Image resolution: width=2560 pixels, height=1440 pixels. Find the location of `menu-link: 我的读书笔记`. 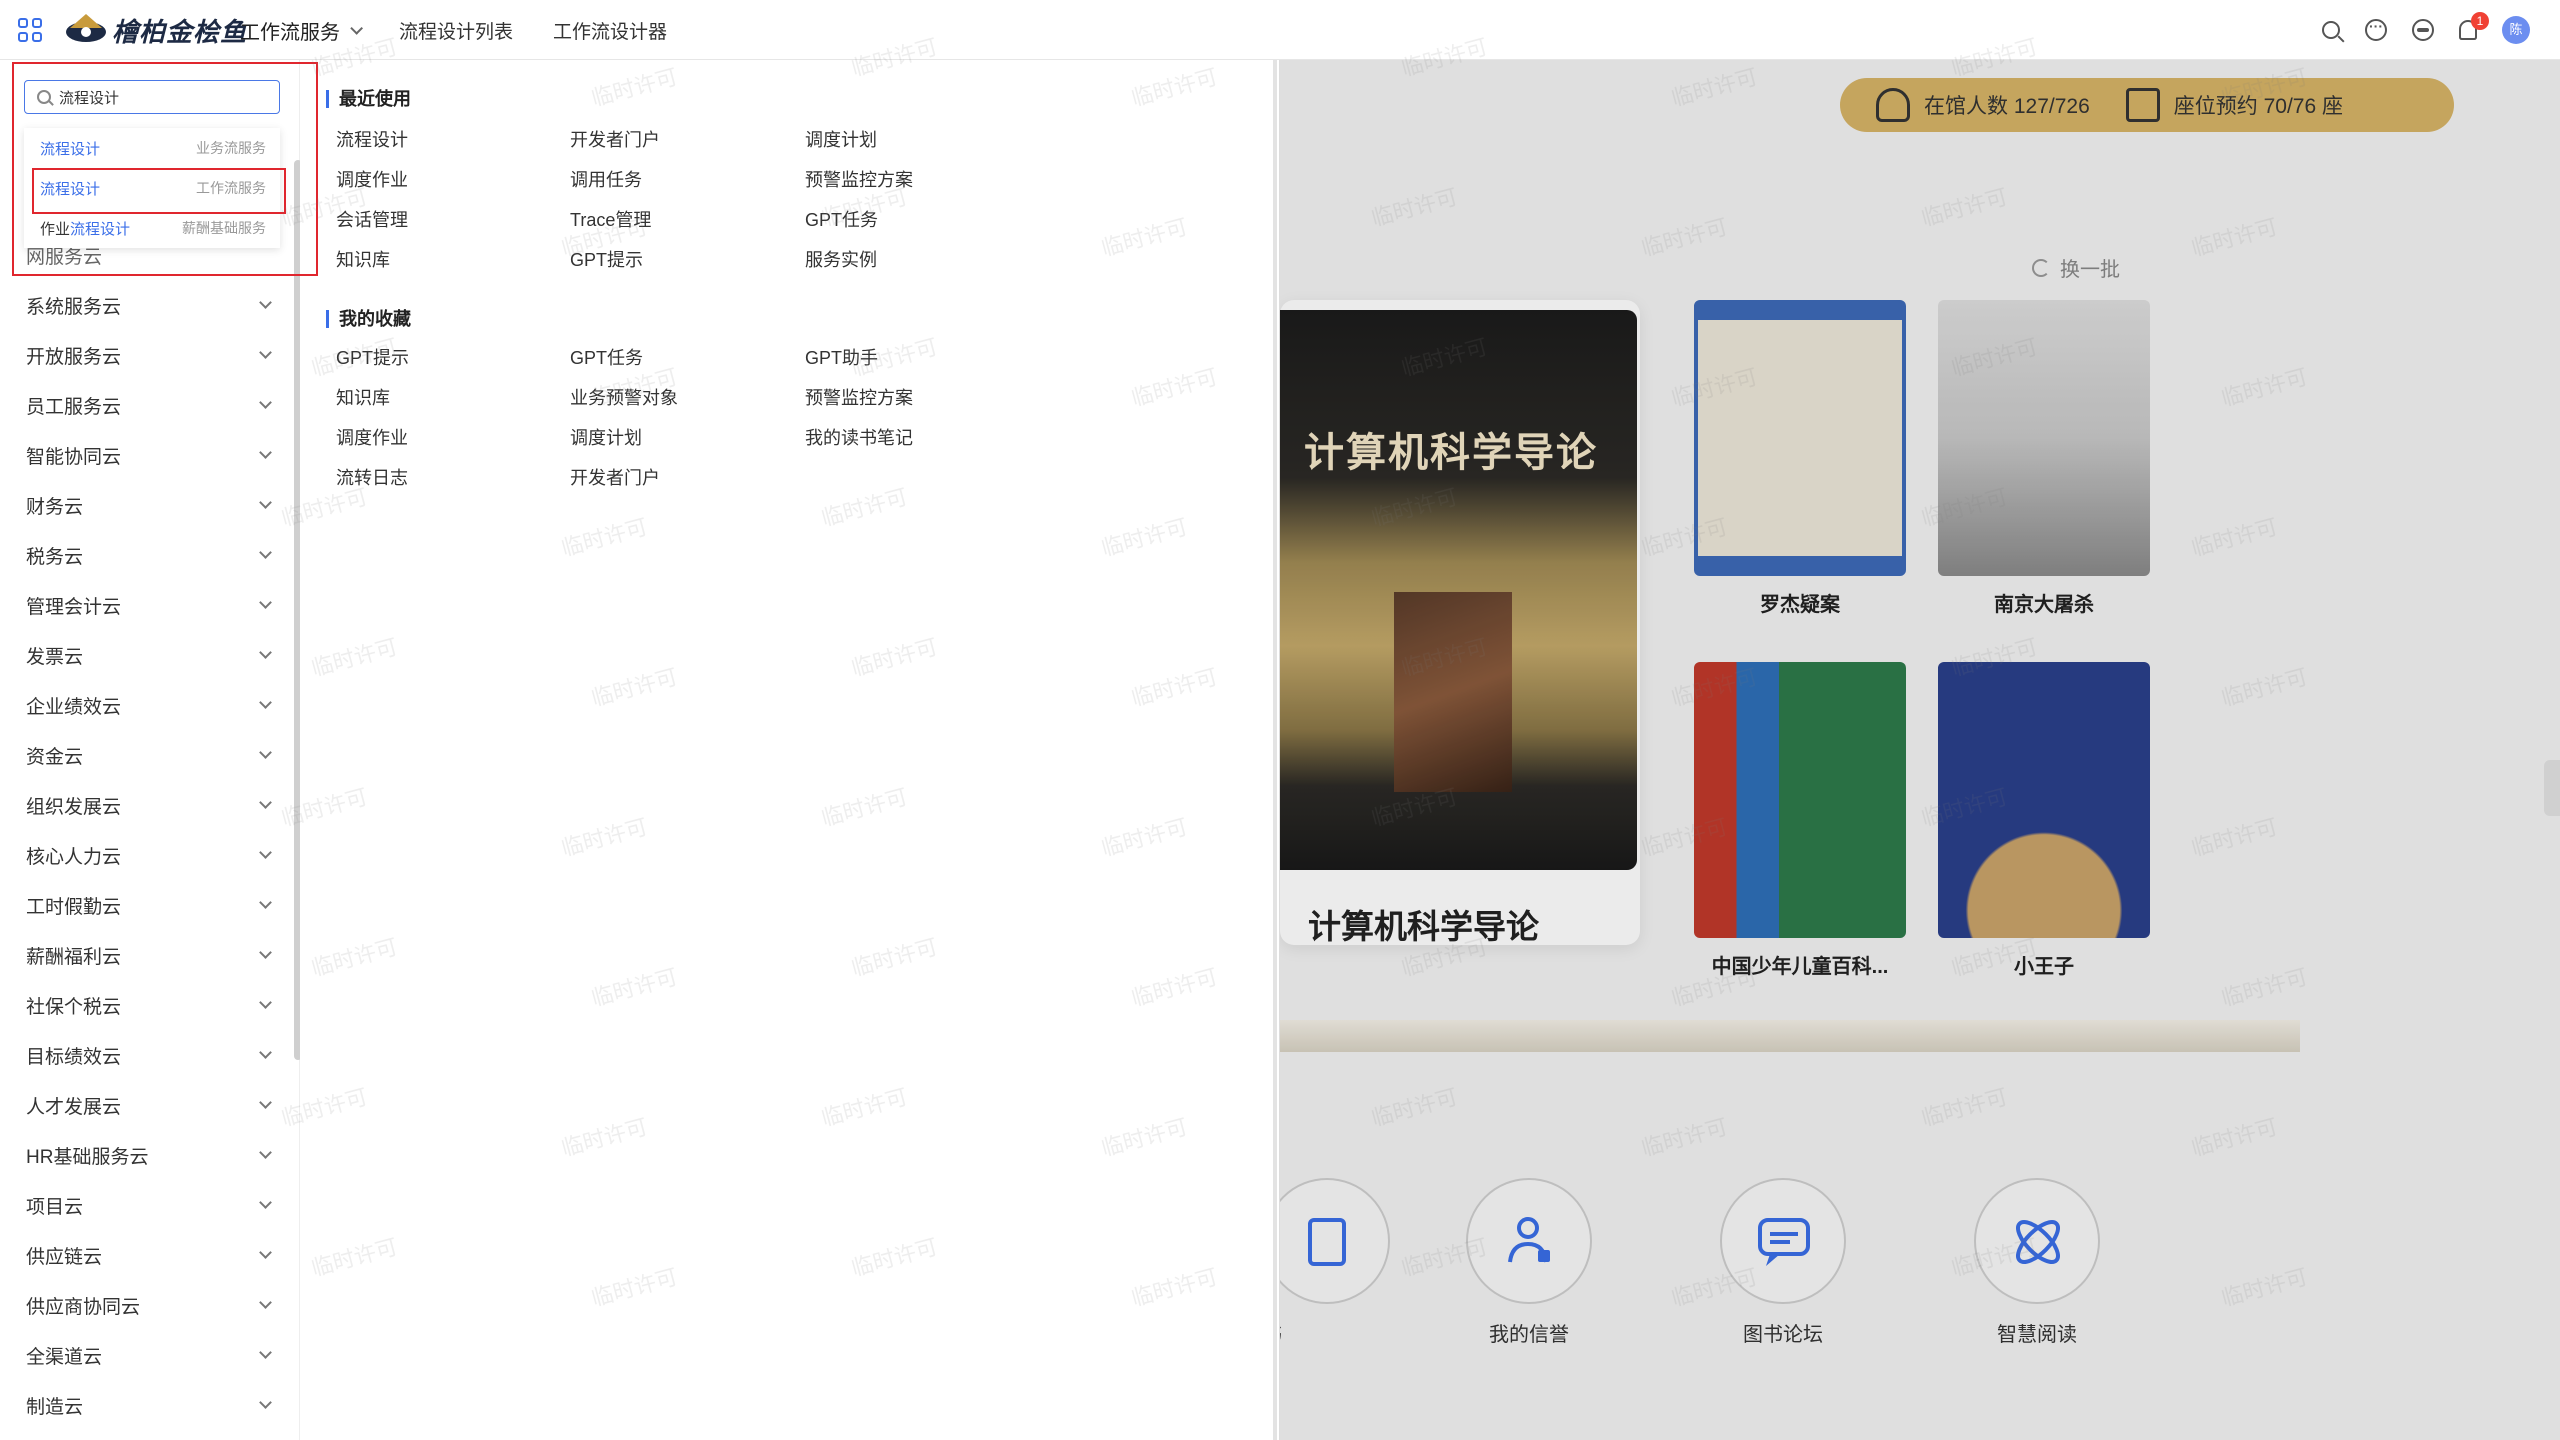

menu-link: 我的读书笔记 is located at coordinates (859, 437).